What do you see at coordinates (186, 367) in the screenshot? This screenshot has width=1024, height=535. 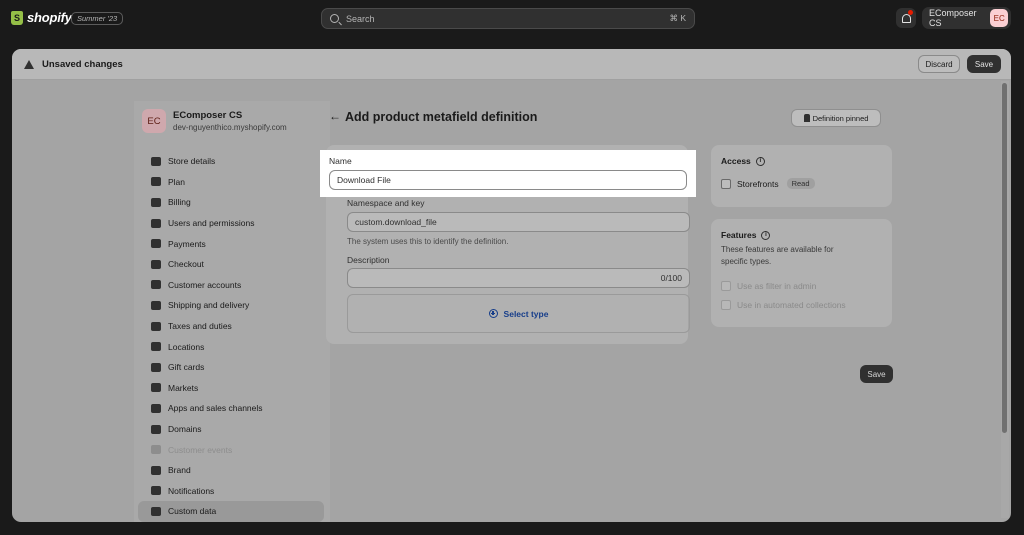 I see `sidebar-item-label: Gift cards` at bounding box center [186, 367].